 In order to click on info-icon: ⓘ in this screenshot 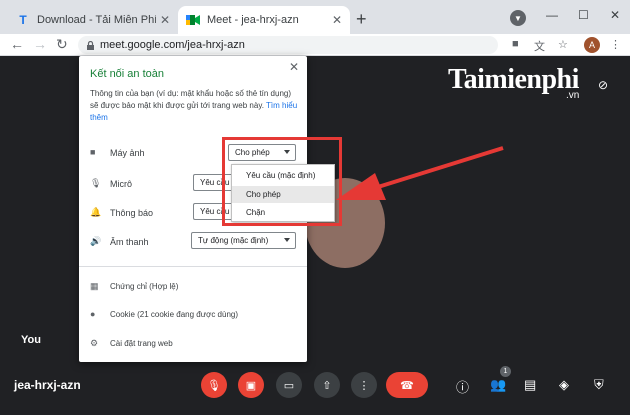, I will do `click(462, 386)`.